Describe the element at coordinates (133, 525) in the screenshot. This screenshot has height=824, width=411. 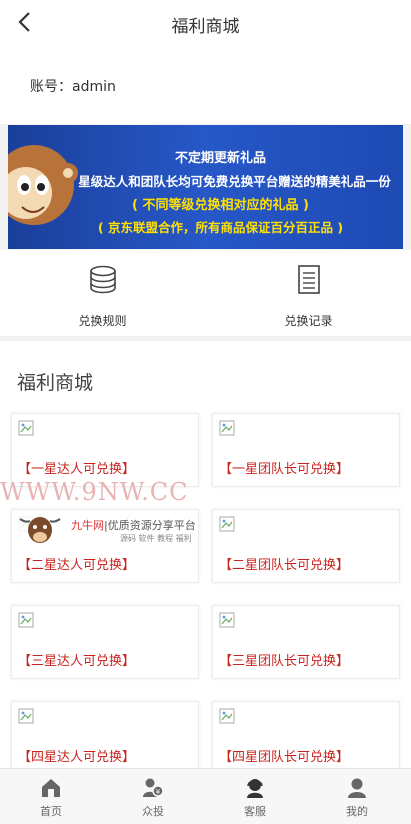
I see `watermark-text: 九牛网|优质资源分享平台` at that location.